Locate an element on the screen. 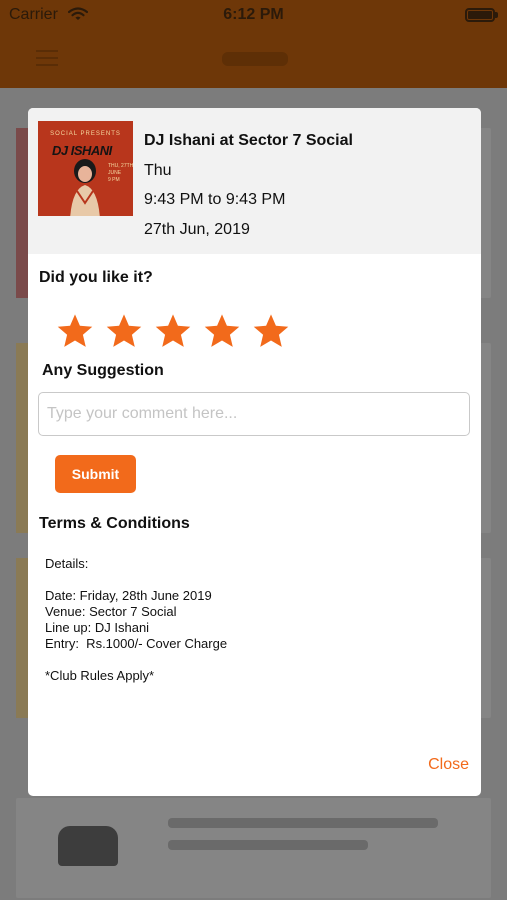  terms-line: *Club Rules Apply* is located at coordinates (100, 675).